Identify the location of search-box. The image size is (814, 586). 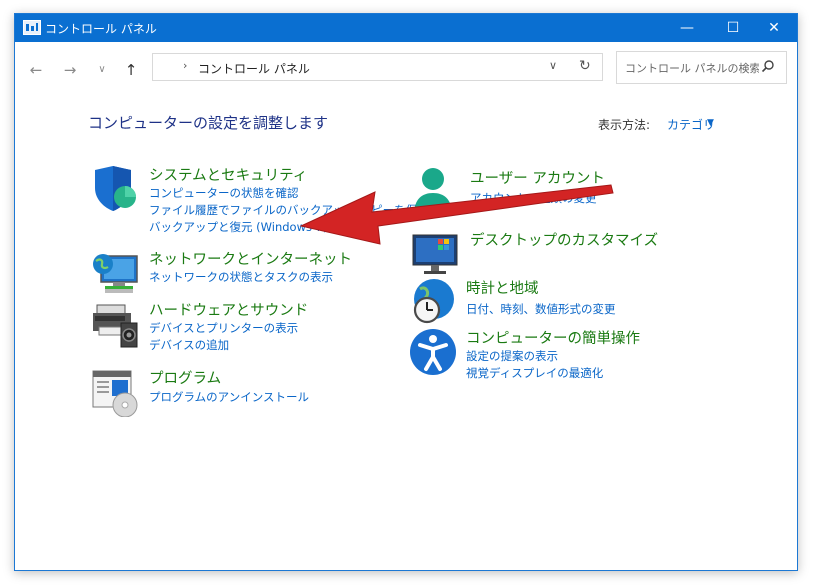
(701, 67).